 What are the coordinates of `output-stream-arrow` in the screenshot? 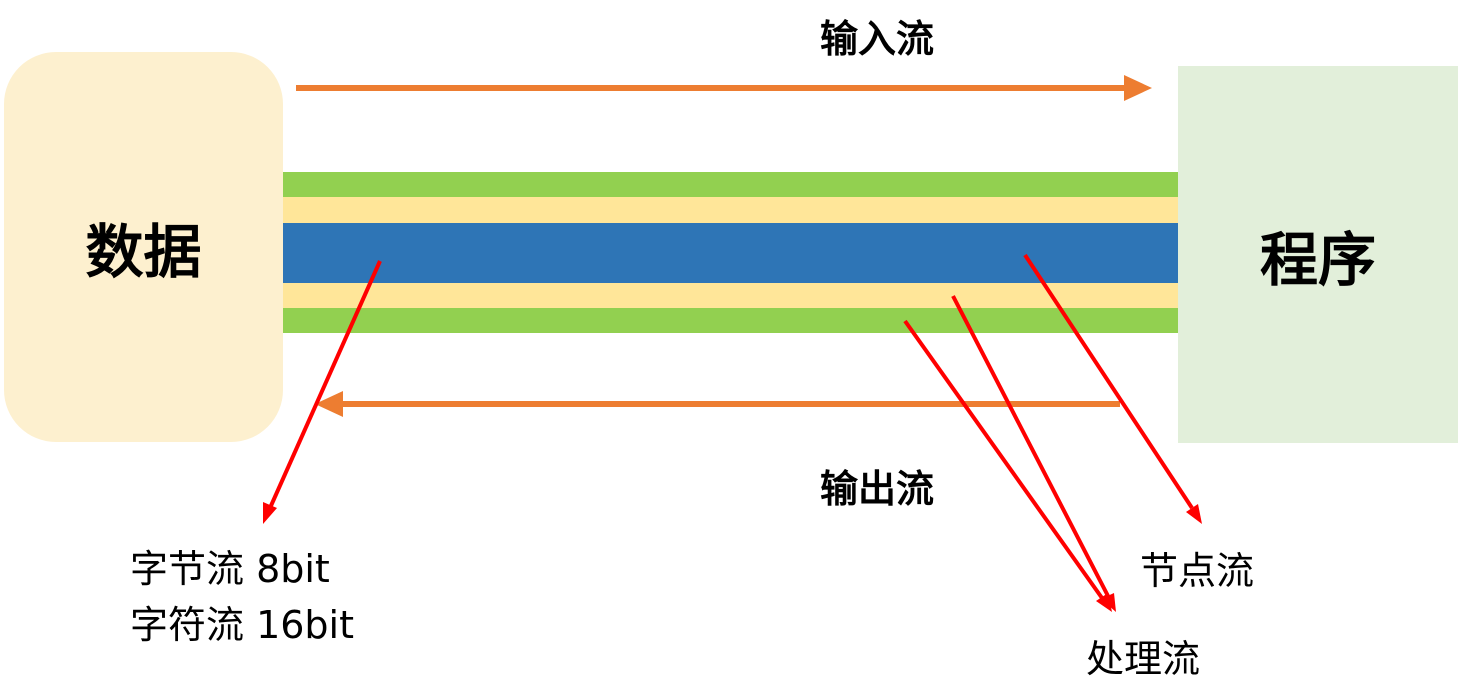 It's located at (717, 404).